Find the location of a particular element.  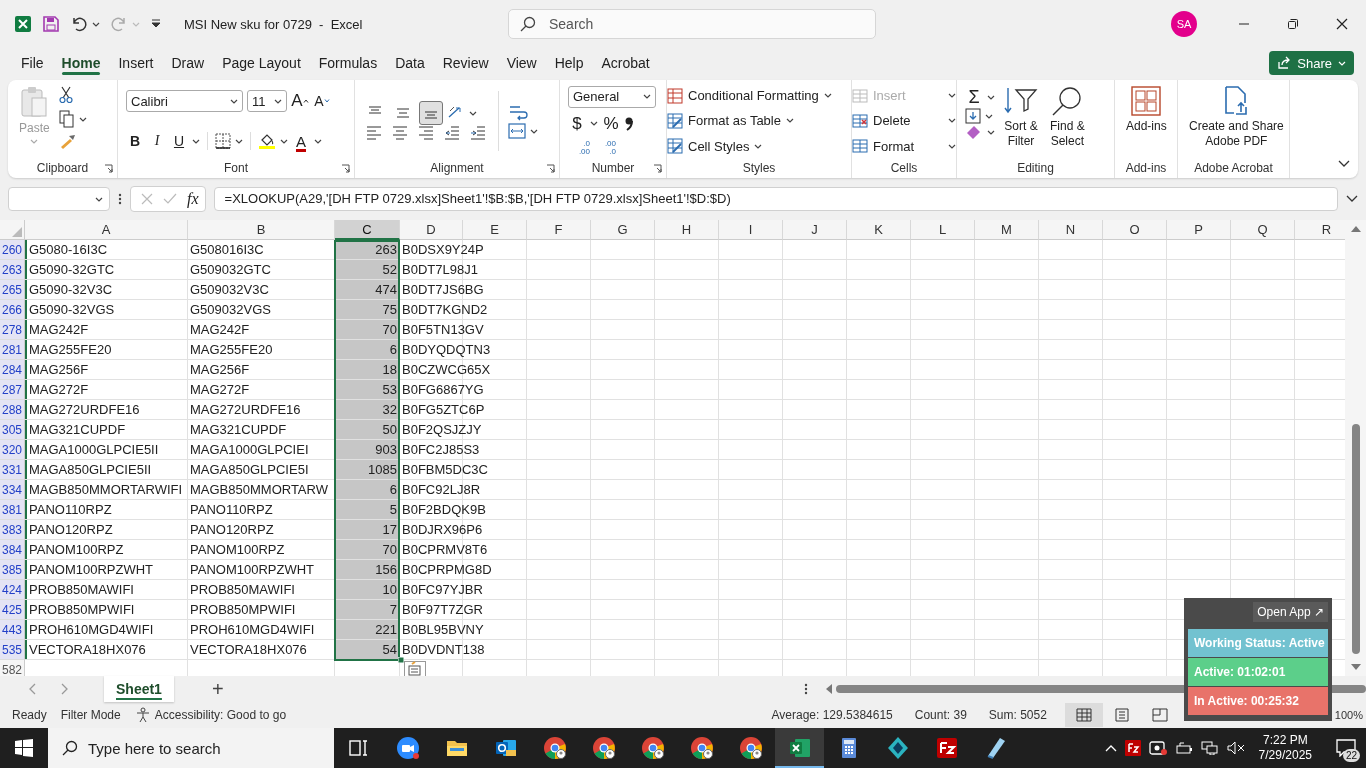

row-header: 284 is located at coordinates (12, 370).